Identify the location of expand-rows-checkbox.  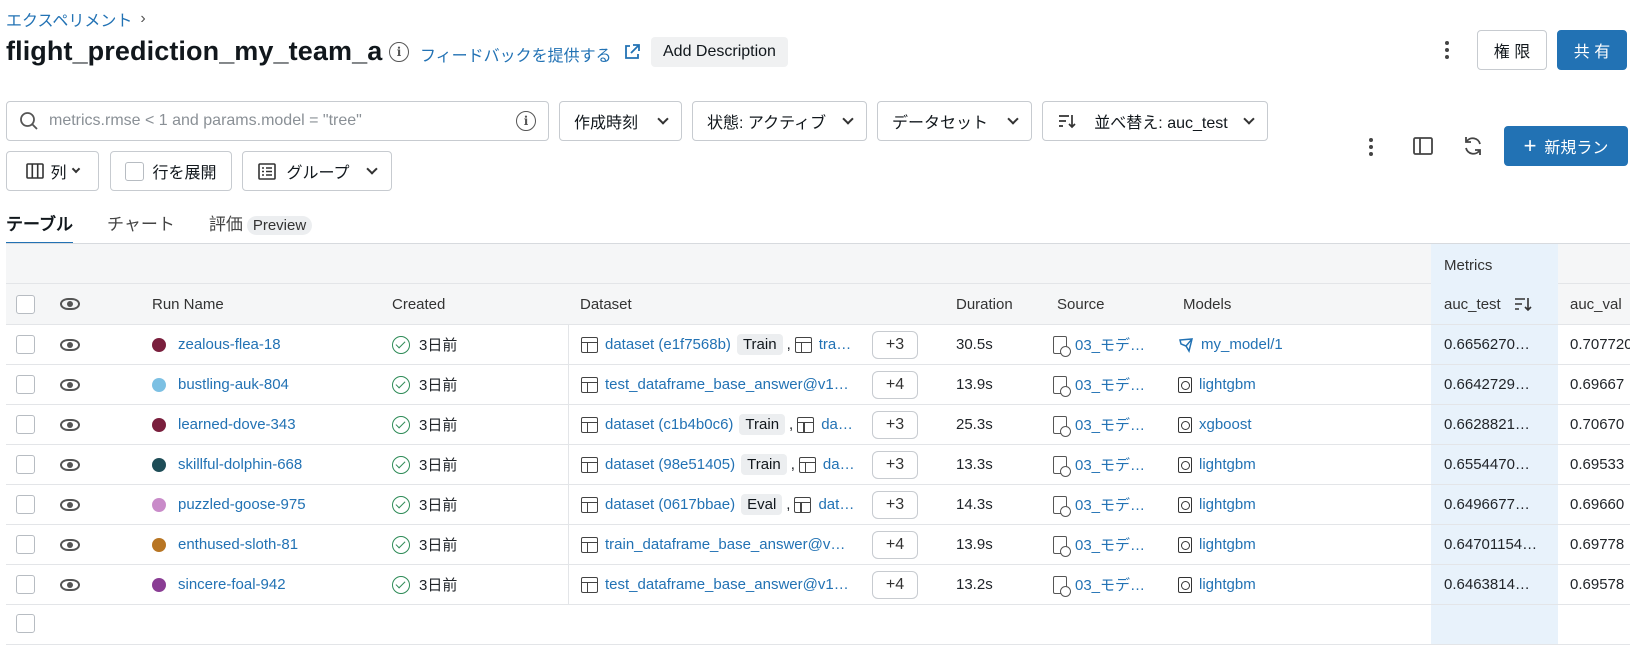
(135, 171).